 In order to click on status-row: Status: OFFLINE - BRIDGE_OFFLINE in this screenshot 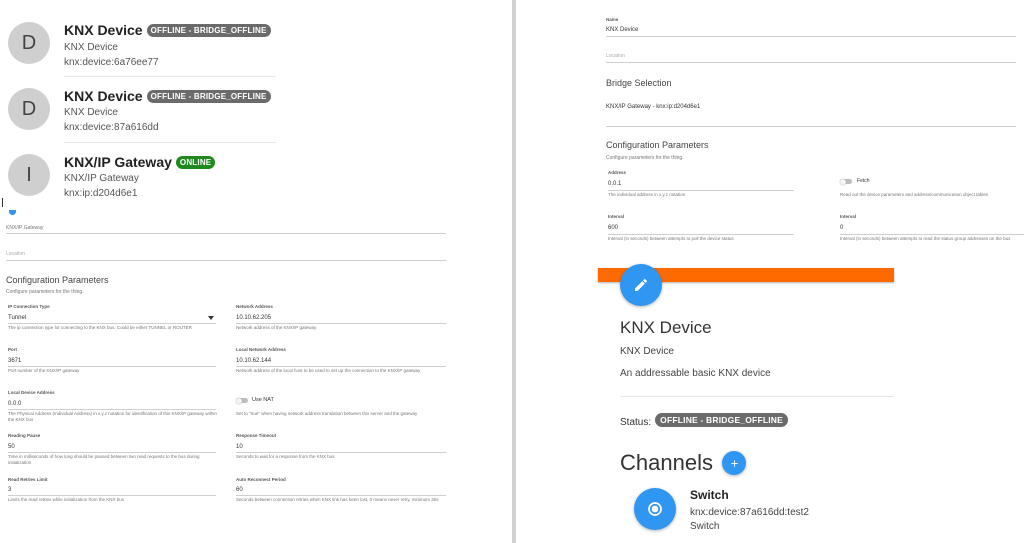, I will do `click(704, 420)`.